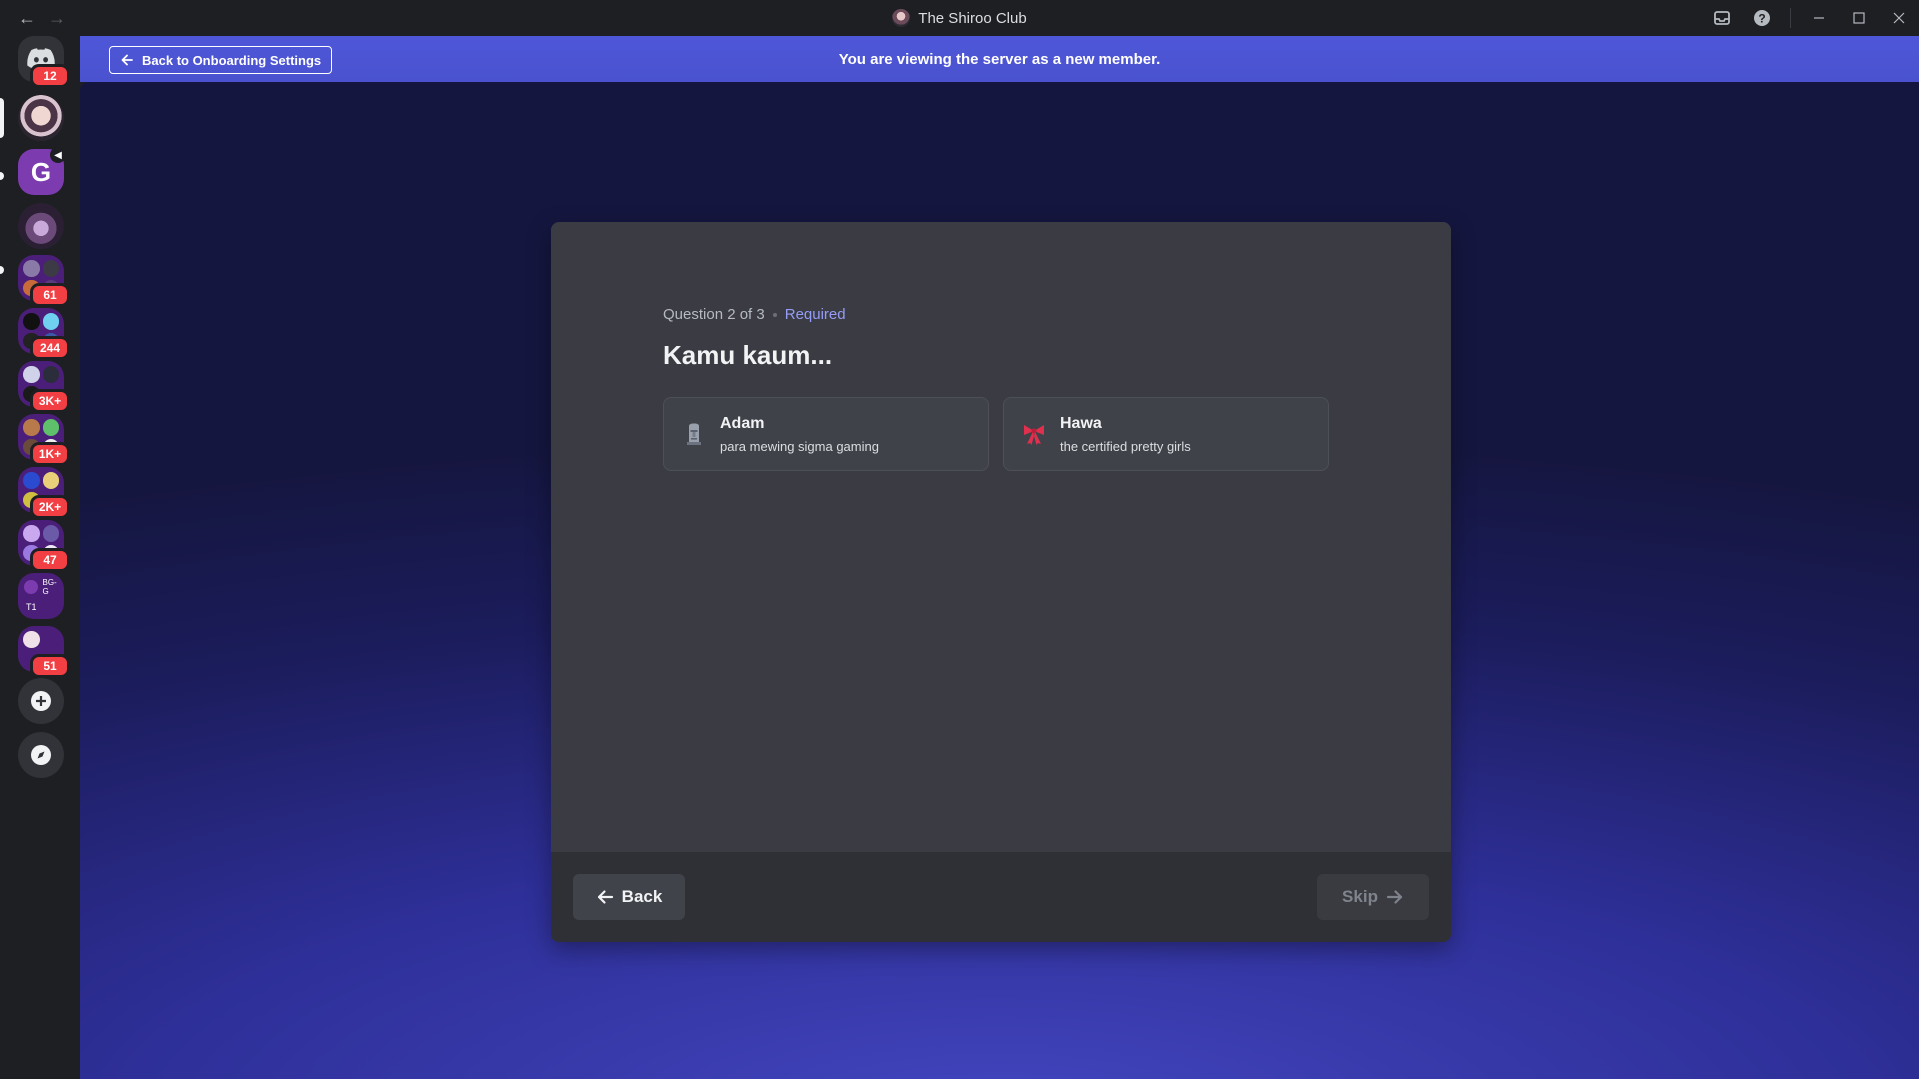  Describe the element at coordinates (714, 314) in the screenshot. I see `question-count: Question 2 of 3` at that location.